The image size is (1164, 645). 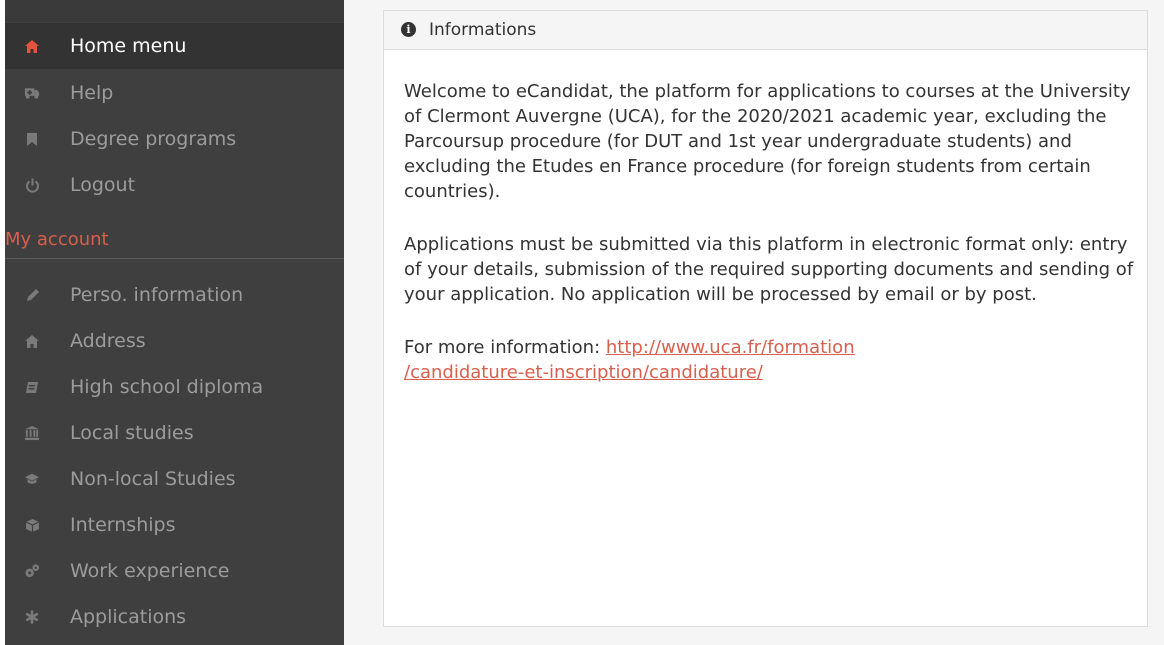 What do you see at coordinates (150, 571) in the screenshot?
I see `sidebar-item-label: Work experience` at bounding box center [150, 571].